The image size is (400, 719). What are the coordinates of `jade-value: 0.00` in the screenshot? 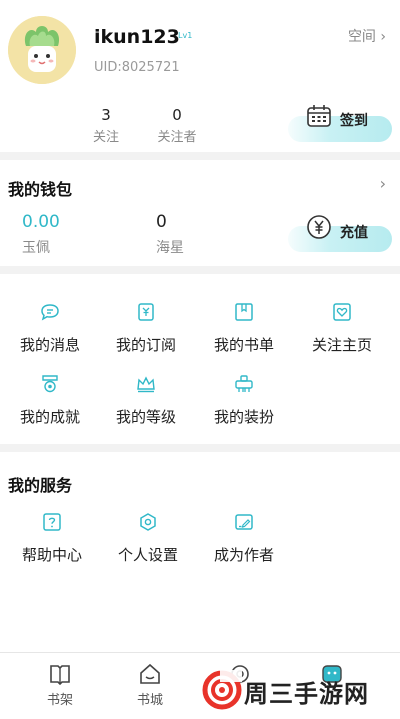 It's located at (41, 222).